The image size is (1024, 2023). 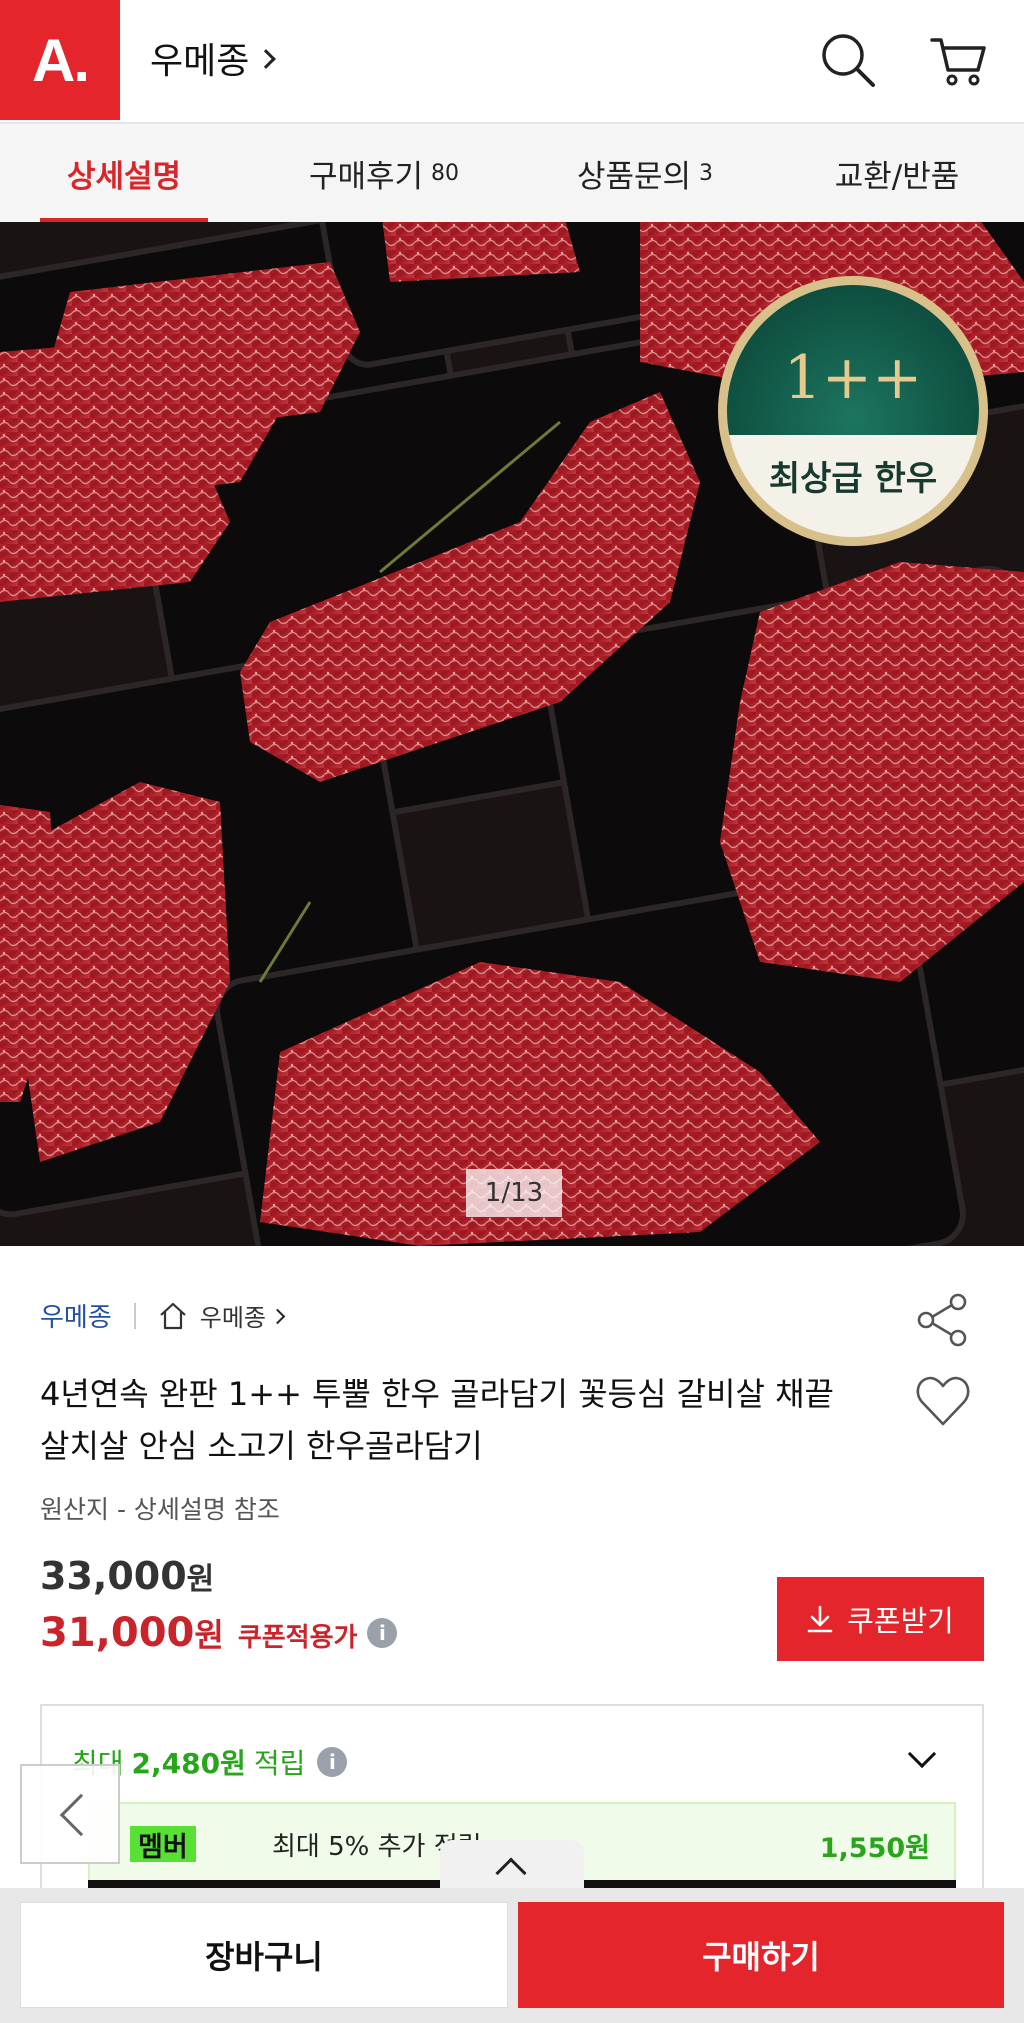 I want to click on add-to-cart-button: 장바구니, so click(x=264, y=1955).